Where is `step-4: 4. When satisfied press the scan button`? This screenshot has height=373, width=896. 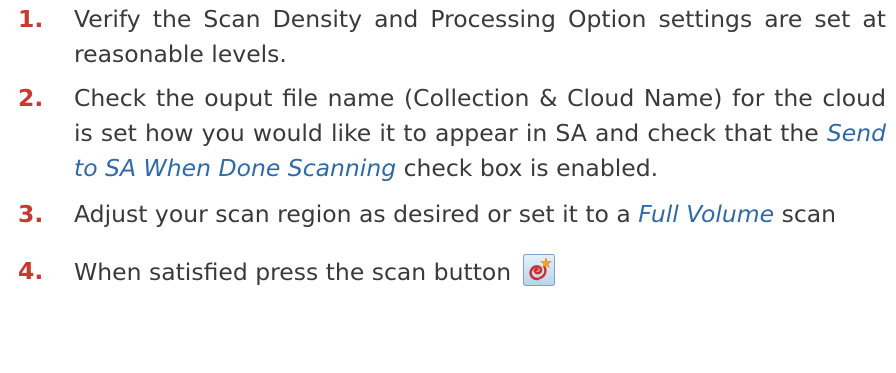 step-4: 4. When satisfied press the scan button is located at coordinates (452, 272).